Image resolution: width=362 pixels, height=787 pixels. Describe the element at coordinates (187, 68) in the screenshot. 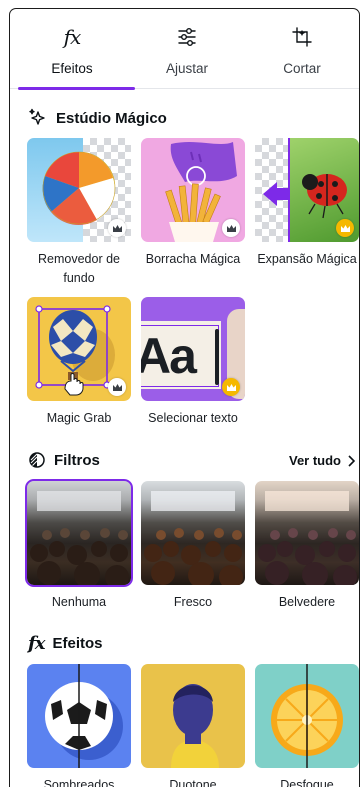

I see `tab-label: Ajustar` at that location.